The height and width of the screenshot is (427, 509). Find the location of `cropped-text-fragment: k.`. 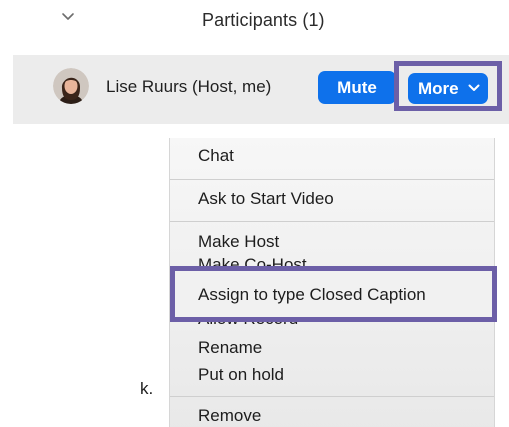

cropped-text-fragment: k. is located at coordinates (147, 388).